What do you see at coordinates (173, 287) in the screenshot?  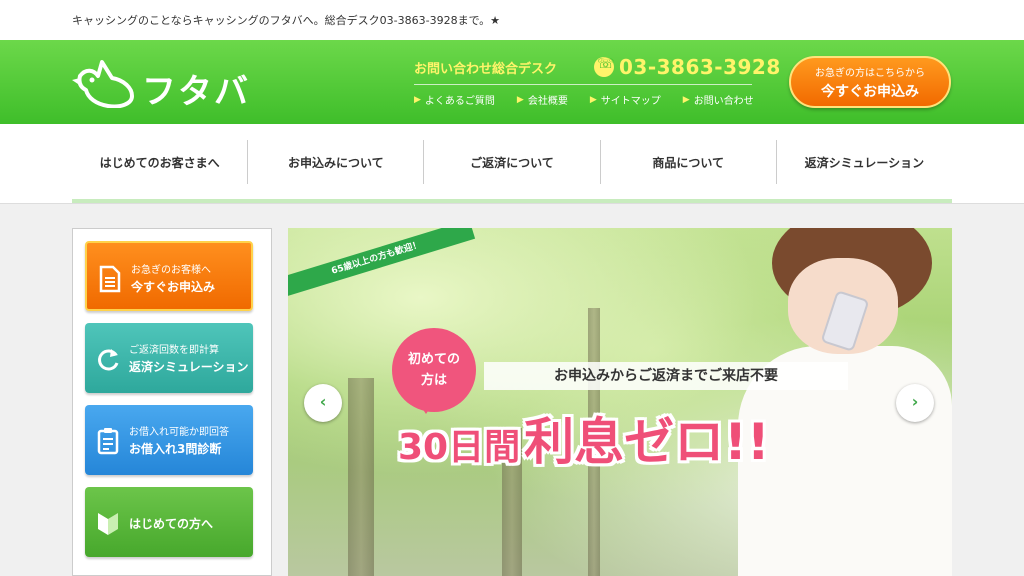 I see `side-button-label: 今すぐお申込み` at bounding box center [173, 287].